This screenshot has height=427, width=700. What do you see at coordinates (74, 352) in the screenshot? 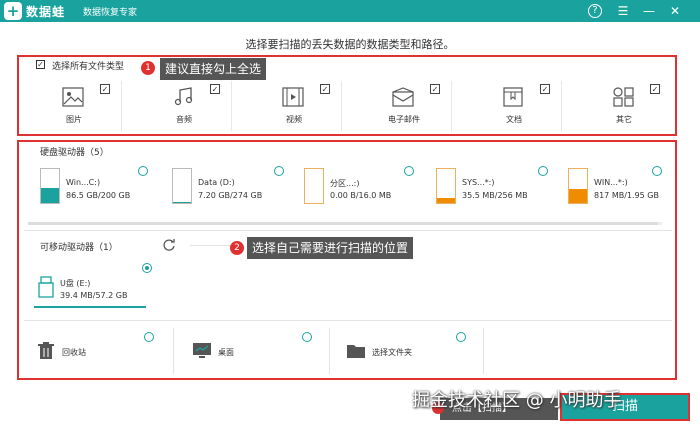
I see `recycle-bin-label: 回收站` at bounding box center [74, 352].